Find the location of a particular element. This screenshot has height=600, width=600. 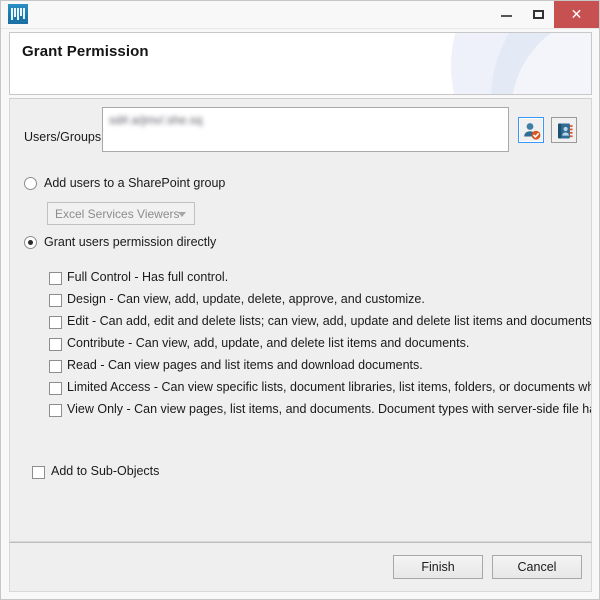

finish-button: Finish is located at coordinates (438, 567).